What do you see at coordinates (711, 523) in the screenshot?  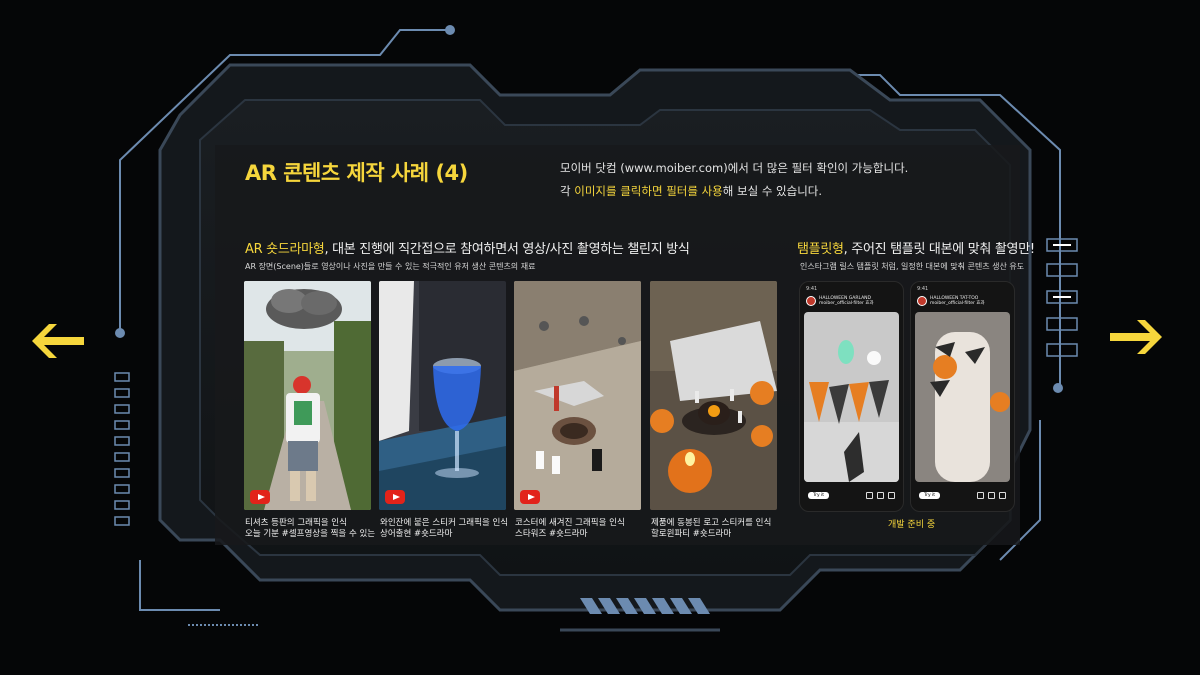 I see `caption-line: 제품에 동봉된 로고 스티커를 인식` at bounding box center [711, 523].